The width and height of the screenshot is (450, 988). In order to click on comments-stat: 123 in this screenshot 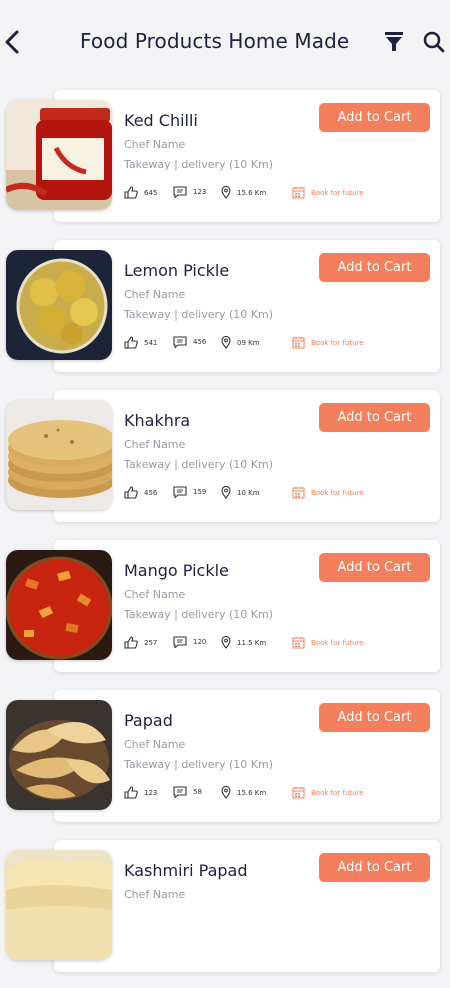, I will do `click(189, 192)`.